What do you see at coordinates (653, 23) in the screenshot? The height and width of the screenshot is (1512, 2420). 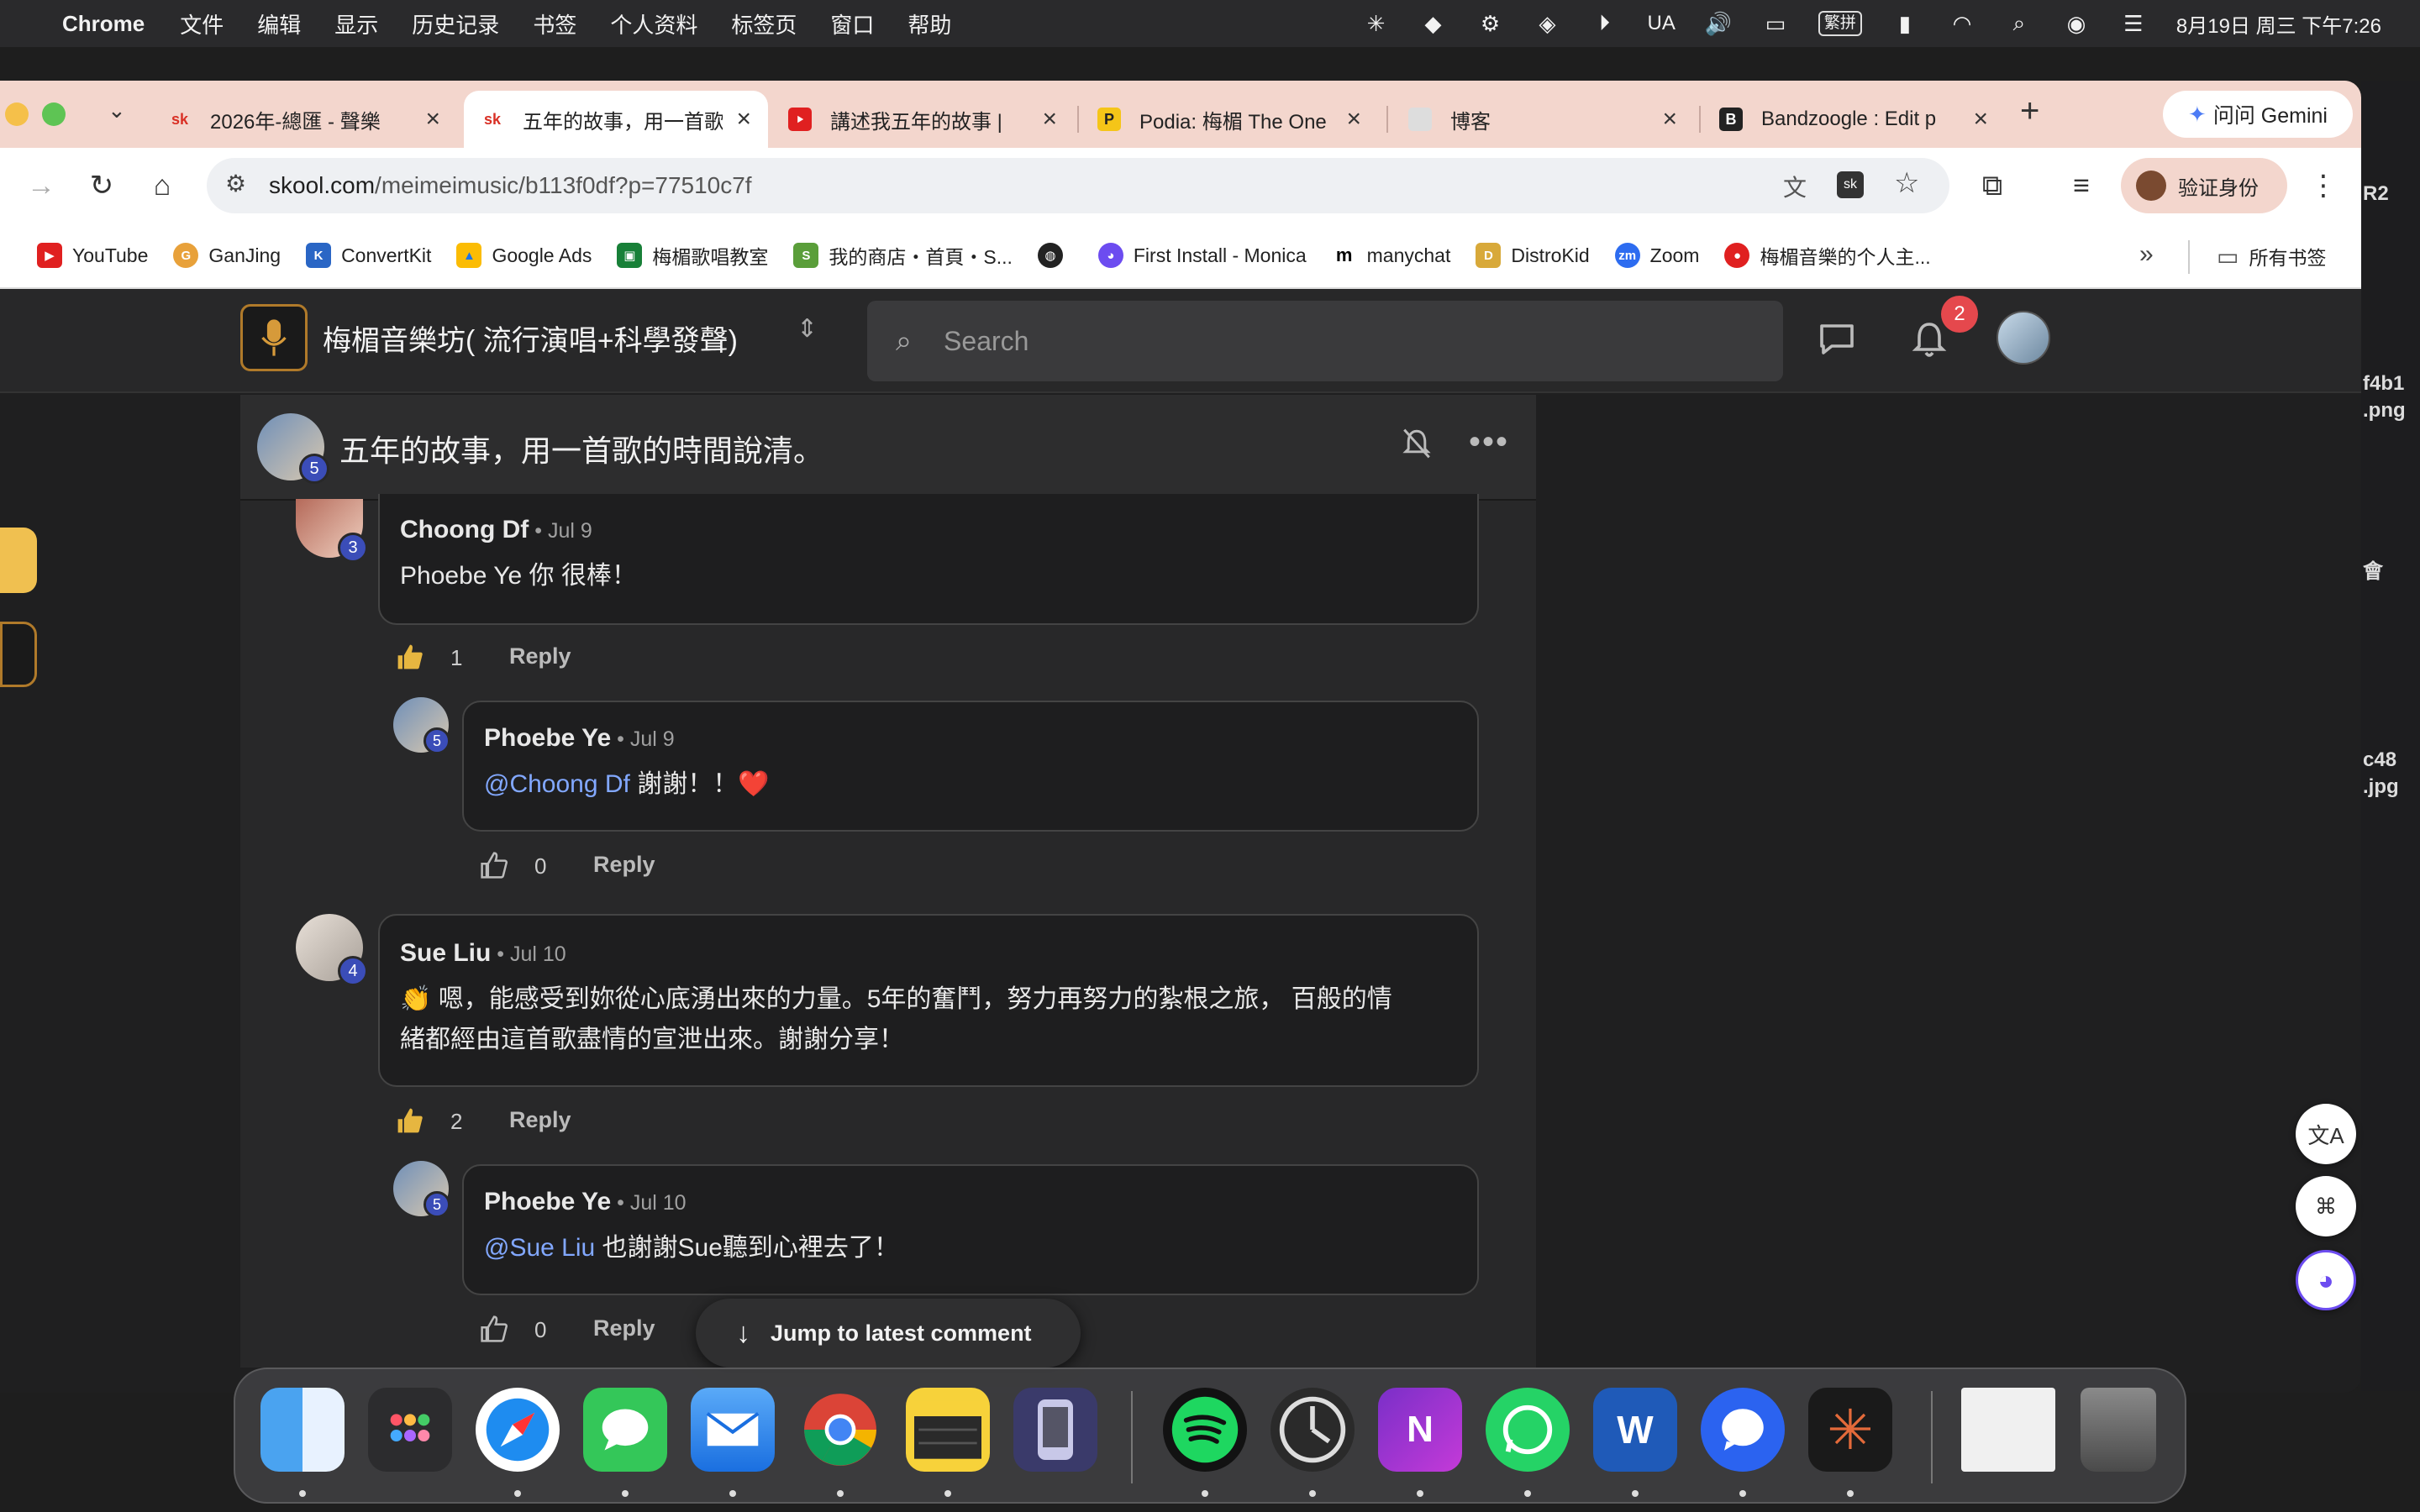 I see `menu-profiles: 个人资料` at bounding box center [653, 23].